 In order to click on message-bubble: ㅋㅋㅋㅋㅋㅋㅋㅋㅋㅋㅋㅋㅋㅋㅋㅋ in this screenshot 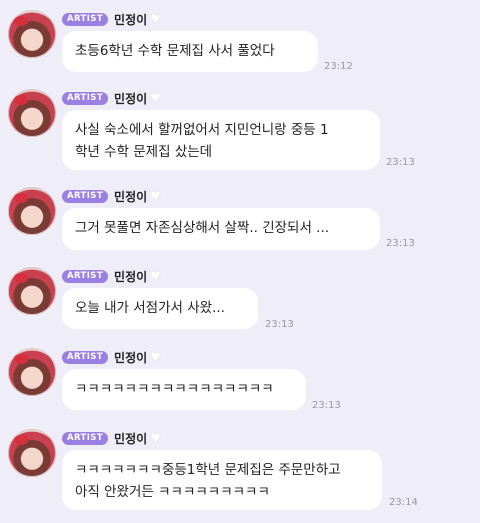, I will do `click(184, 389)`.